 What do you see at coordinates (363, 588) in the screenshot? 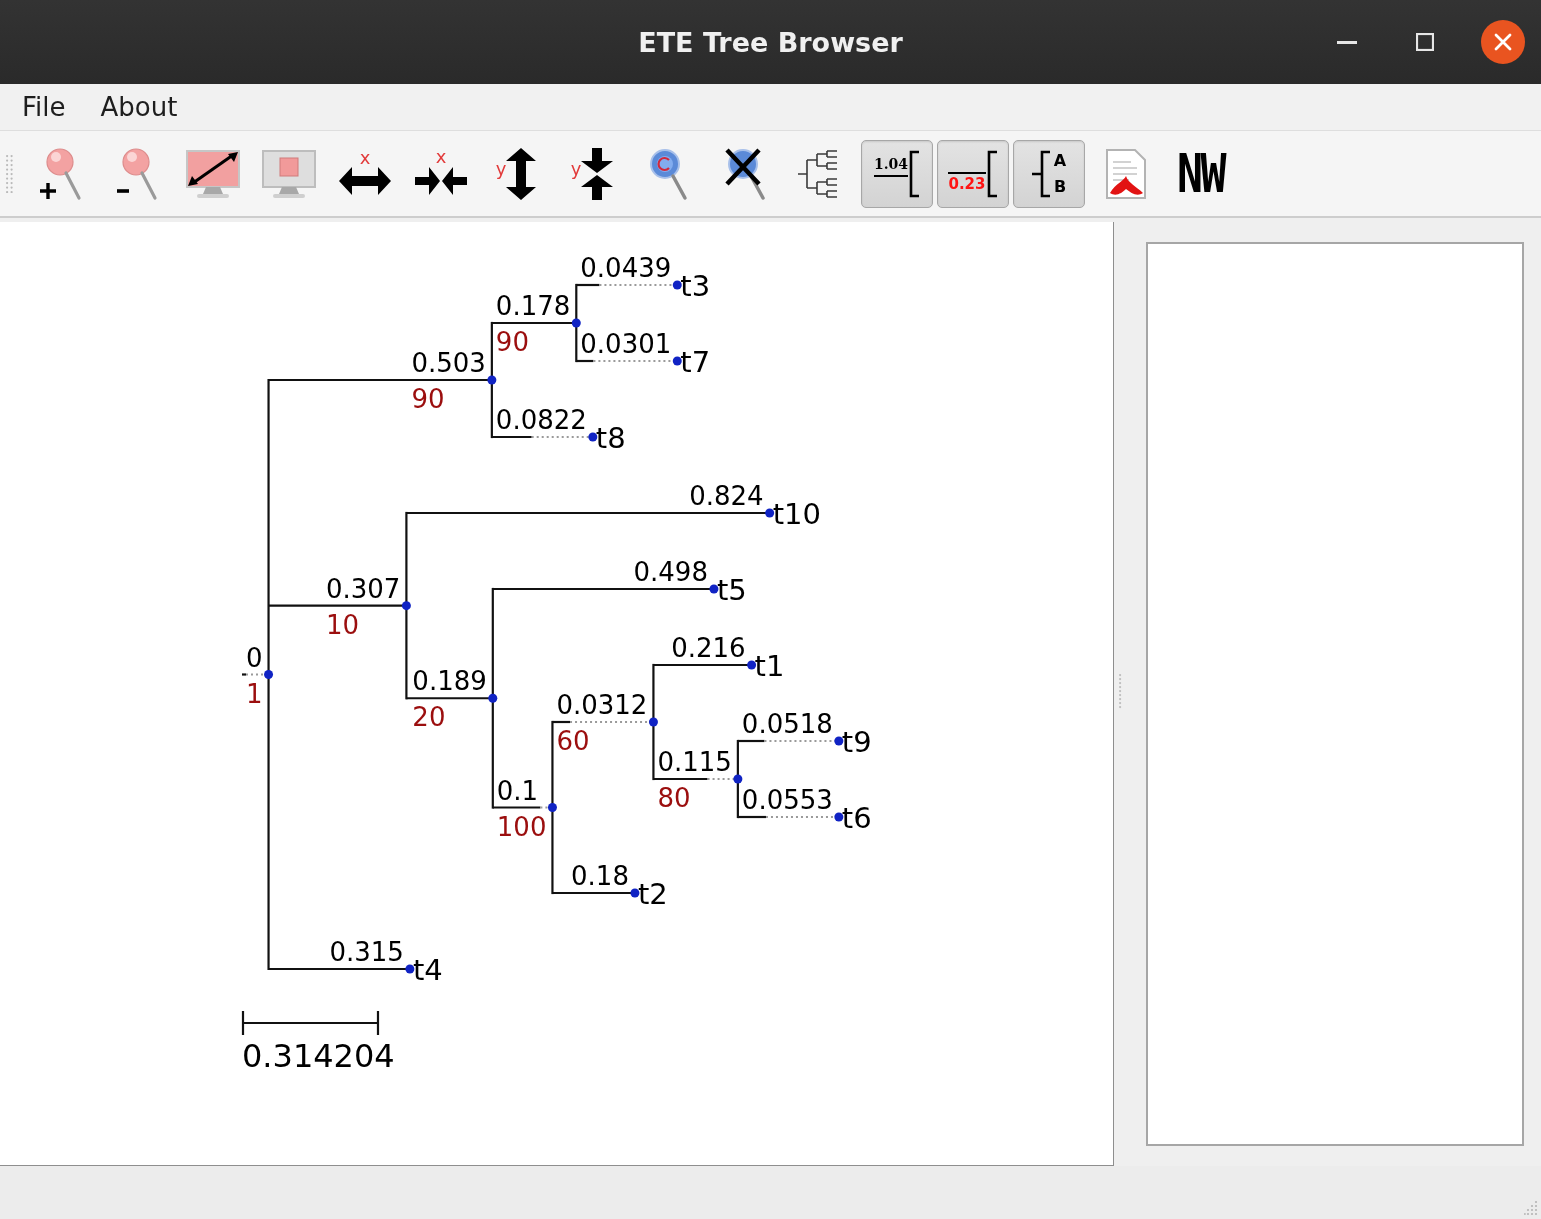
I see `branch-length-label: 0.307` at bounding box center [363, 588].